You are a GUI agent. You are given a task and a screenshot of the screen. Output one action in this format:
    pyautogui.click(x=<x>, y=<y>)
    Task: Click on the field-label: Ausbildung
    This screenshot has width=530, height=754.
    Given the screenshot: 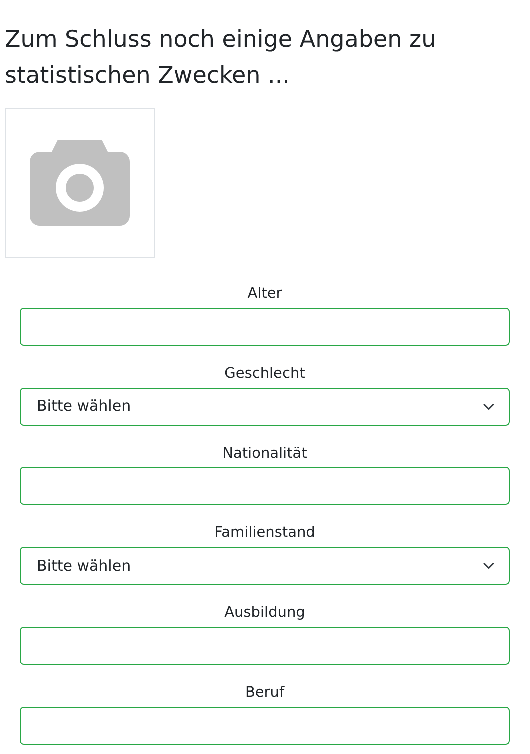 What is the action you would take?
    pyautogui.click(x=265, y=613)
    